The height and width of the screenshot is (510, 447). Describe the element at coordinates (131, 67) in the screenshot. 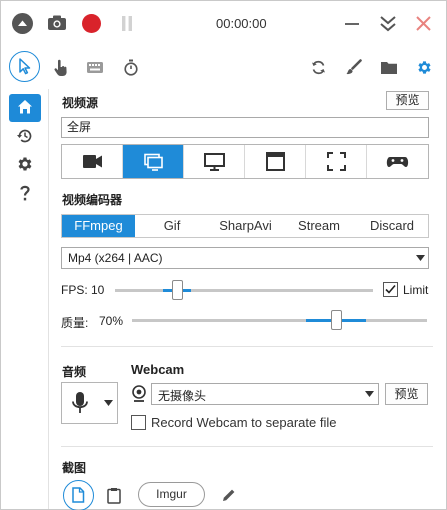

I see `timer-icon` at that location.